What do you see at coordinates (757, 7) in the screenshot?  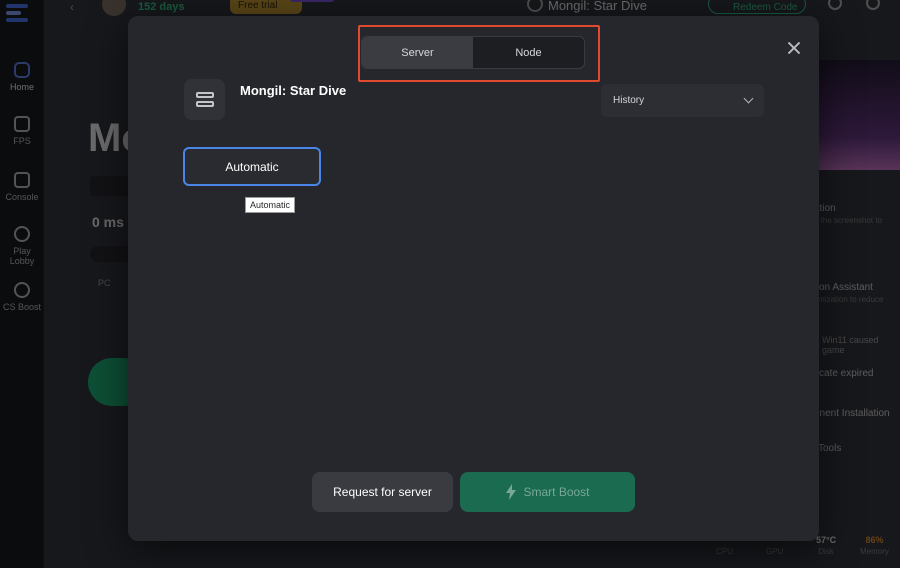 I see `redeem-code-button: Redeem Code` at bounding box center [757, 7].